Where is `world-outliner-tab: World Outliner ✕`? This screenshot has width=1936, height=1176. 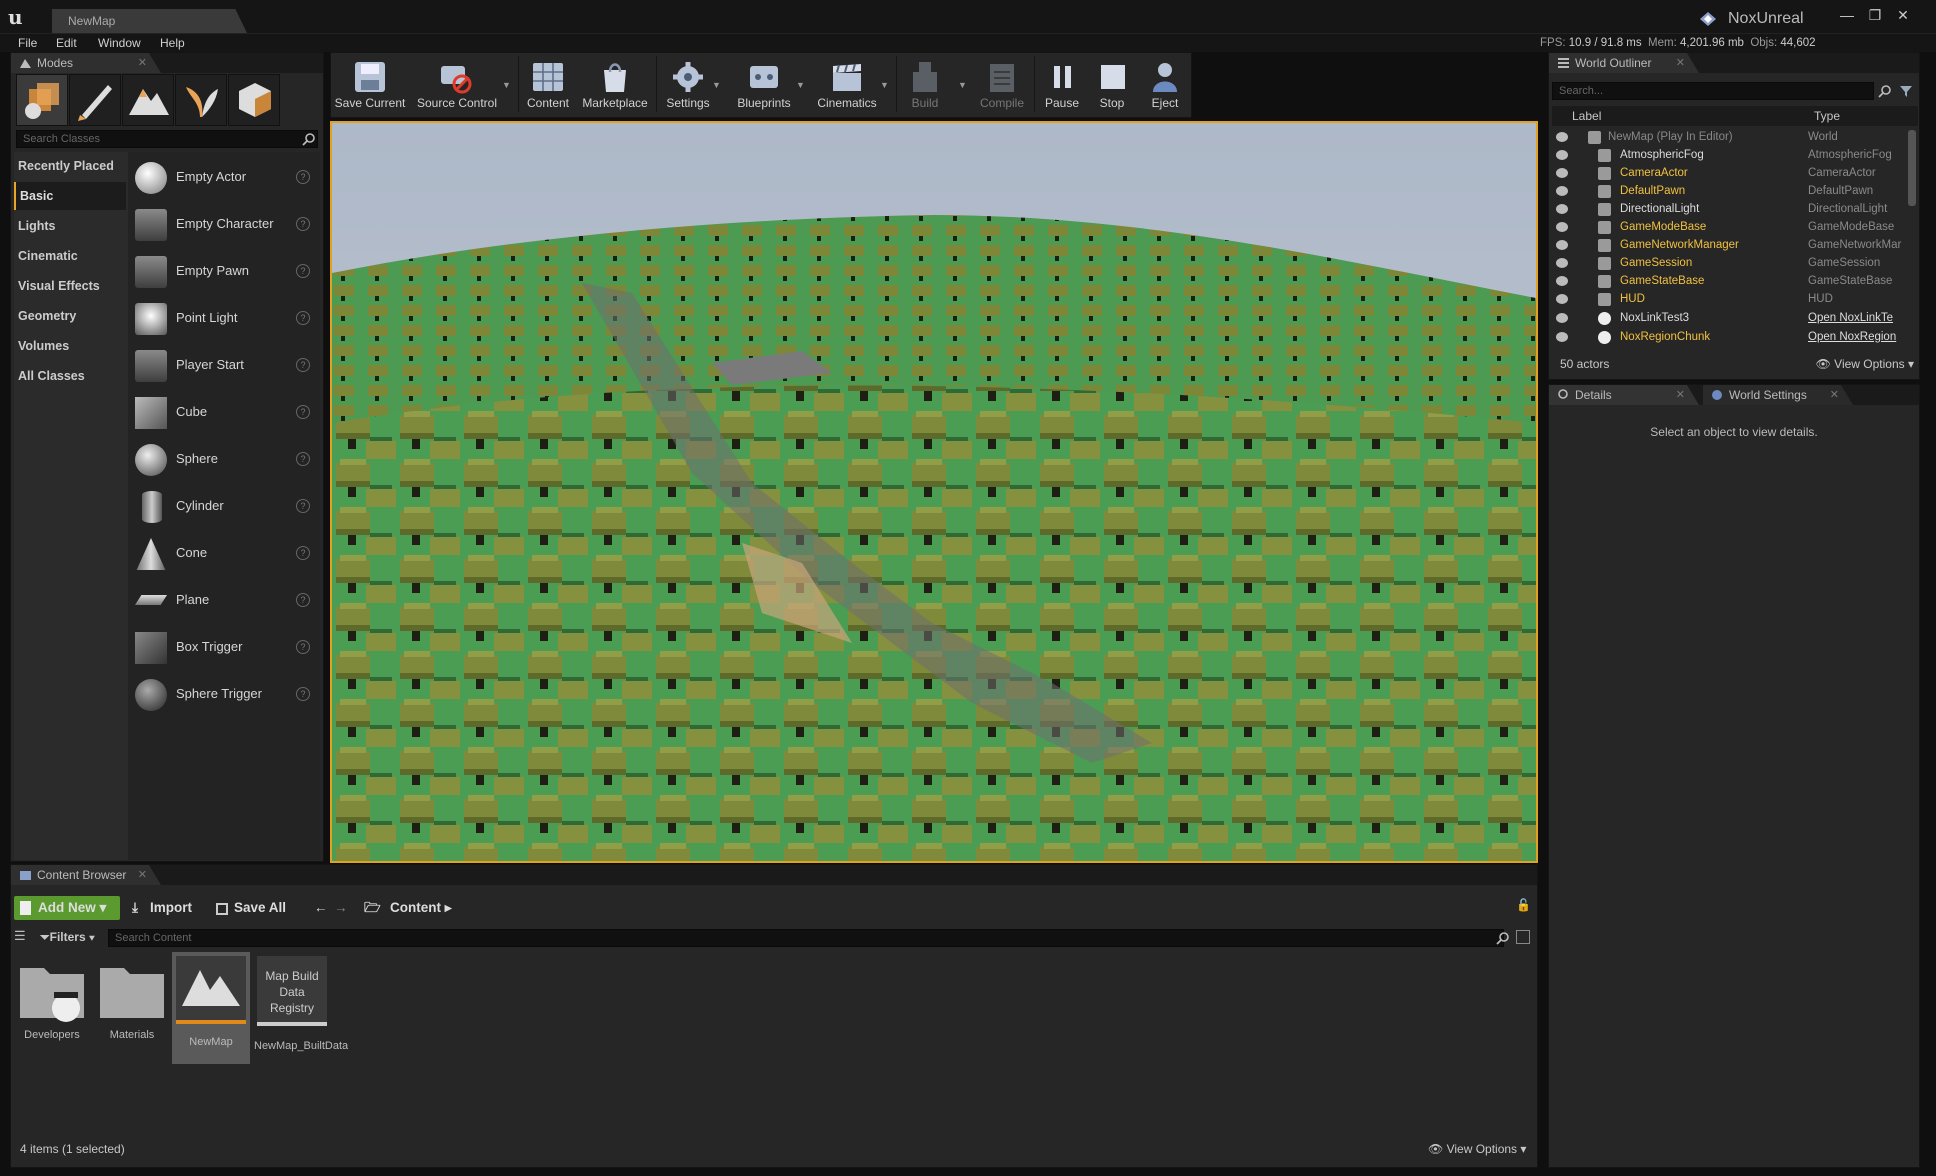 world-outliner-tab: World Outliner ✕ is located at coordinates (1624, 63).